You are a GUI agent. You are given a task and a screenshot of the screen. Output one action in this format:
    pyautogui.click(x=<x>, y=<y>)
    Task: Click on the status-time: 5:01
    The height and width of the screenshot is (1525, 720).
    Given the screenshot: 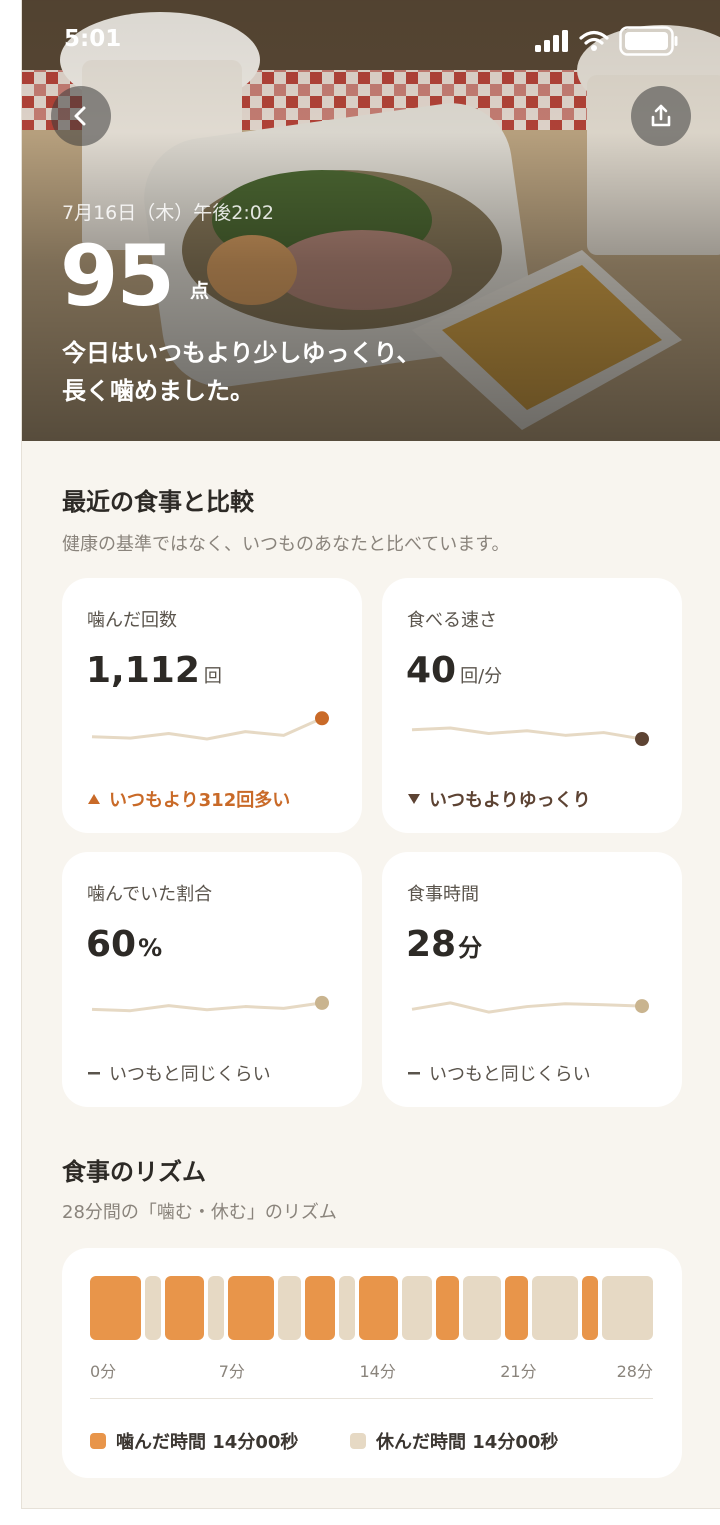 What is the action you would take?
    pyautogui.click(x=93, y=39)
    